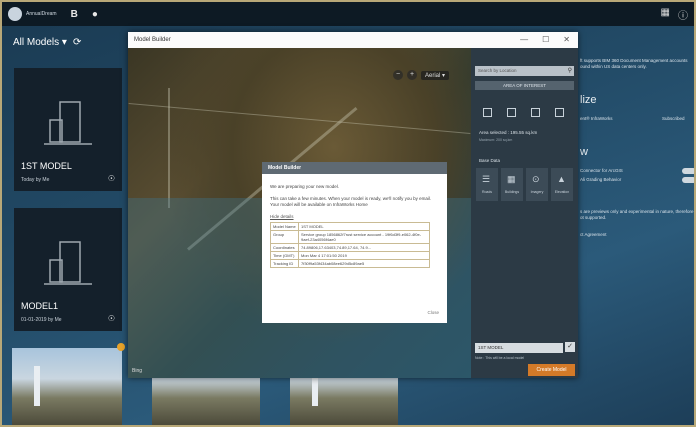  I want to click on dialog-title: Model Builder, so click(354, 168).